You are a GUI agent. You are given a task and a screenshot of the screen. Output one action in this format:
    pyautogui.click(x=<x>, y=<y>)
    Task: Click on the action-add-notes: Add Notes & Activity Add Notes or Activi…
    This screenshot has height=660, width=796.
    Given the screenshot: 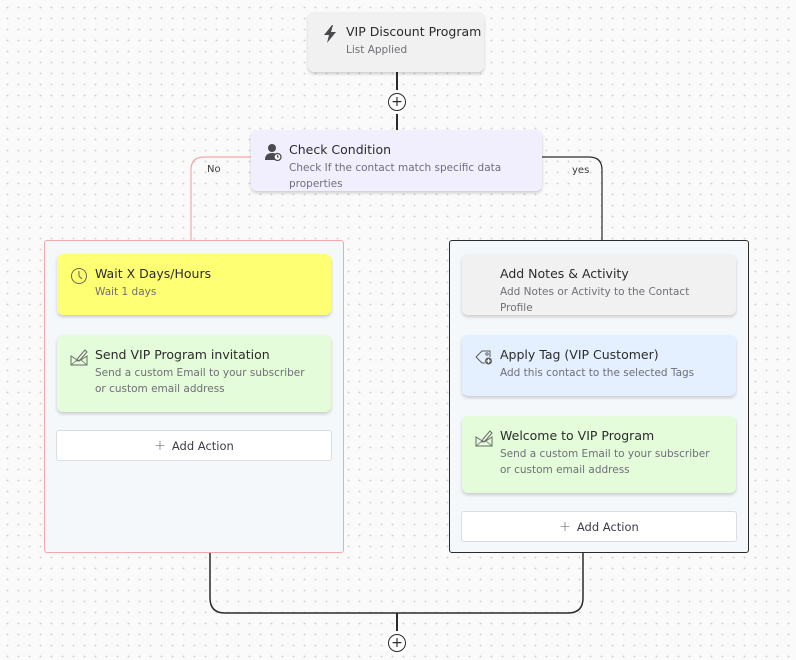 What is the action you would take?
    pyautogui.click(x=599, y=284)
    